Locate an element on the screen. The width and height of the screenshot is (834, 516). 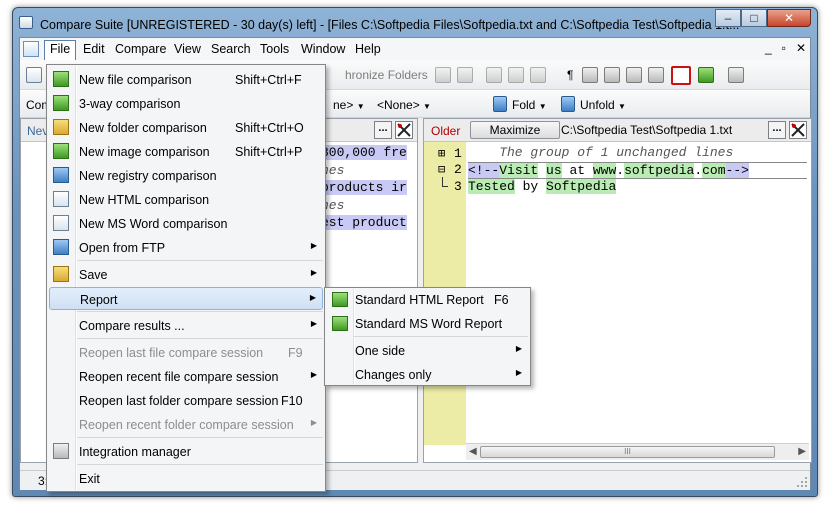
copy-right-icon is located at coordinates (516, 75).